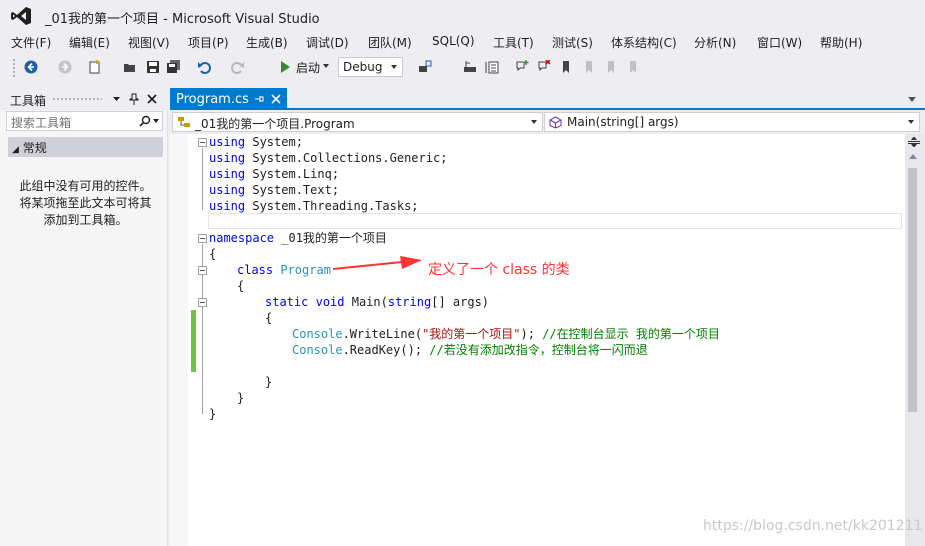 The image size is (925, 546). What do you see at coordinates (116, 99) in the screenshot?
I see `window-position-dropdown-icon` at bounding box center [116, 99].